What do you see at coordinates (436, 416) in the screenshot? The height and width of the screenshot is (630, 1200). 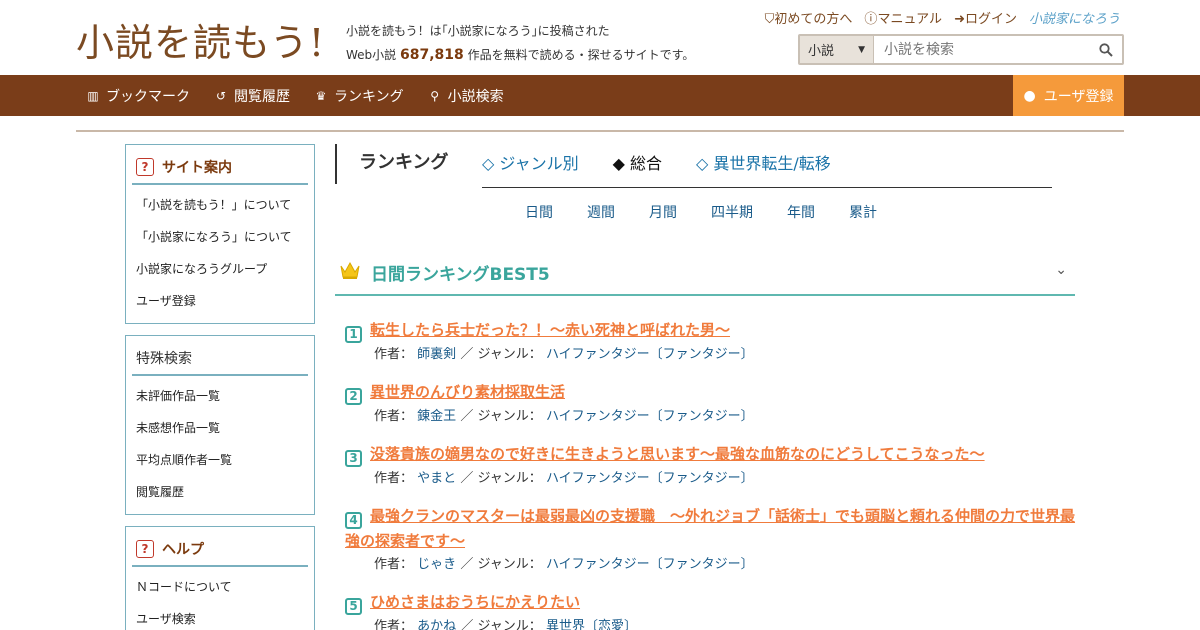 I see `author-link: 錬金王` at bounding box center [436, 416].